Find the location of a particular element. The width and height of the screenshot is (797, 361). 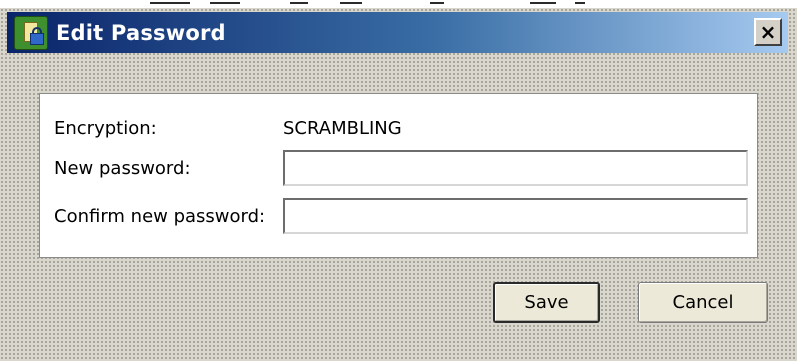

cancel-button: Cancel is located at coordinates (703, 302).